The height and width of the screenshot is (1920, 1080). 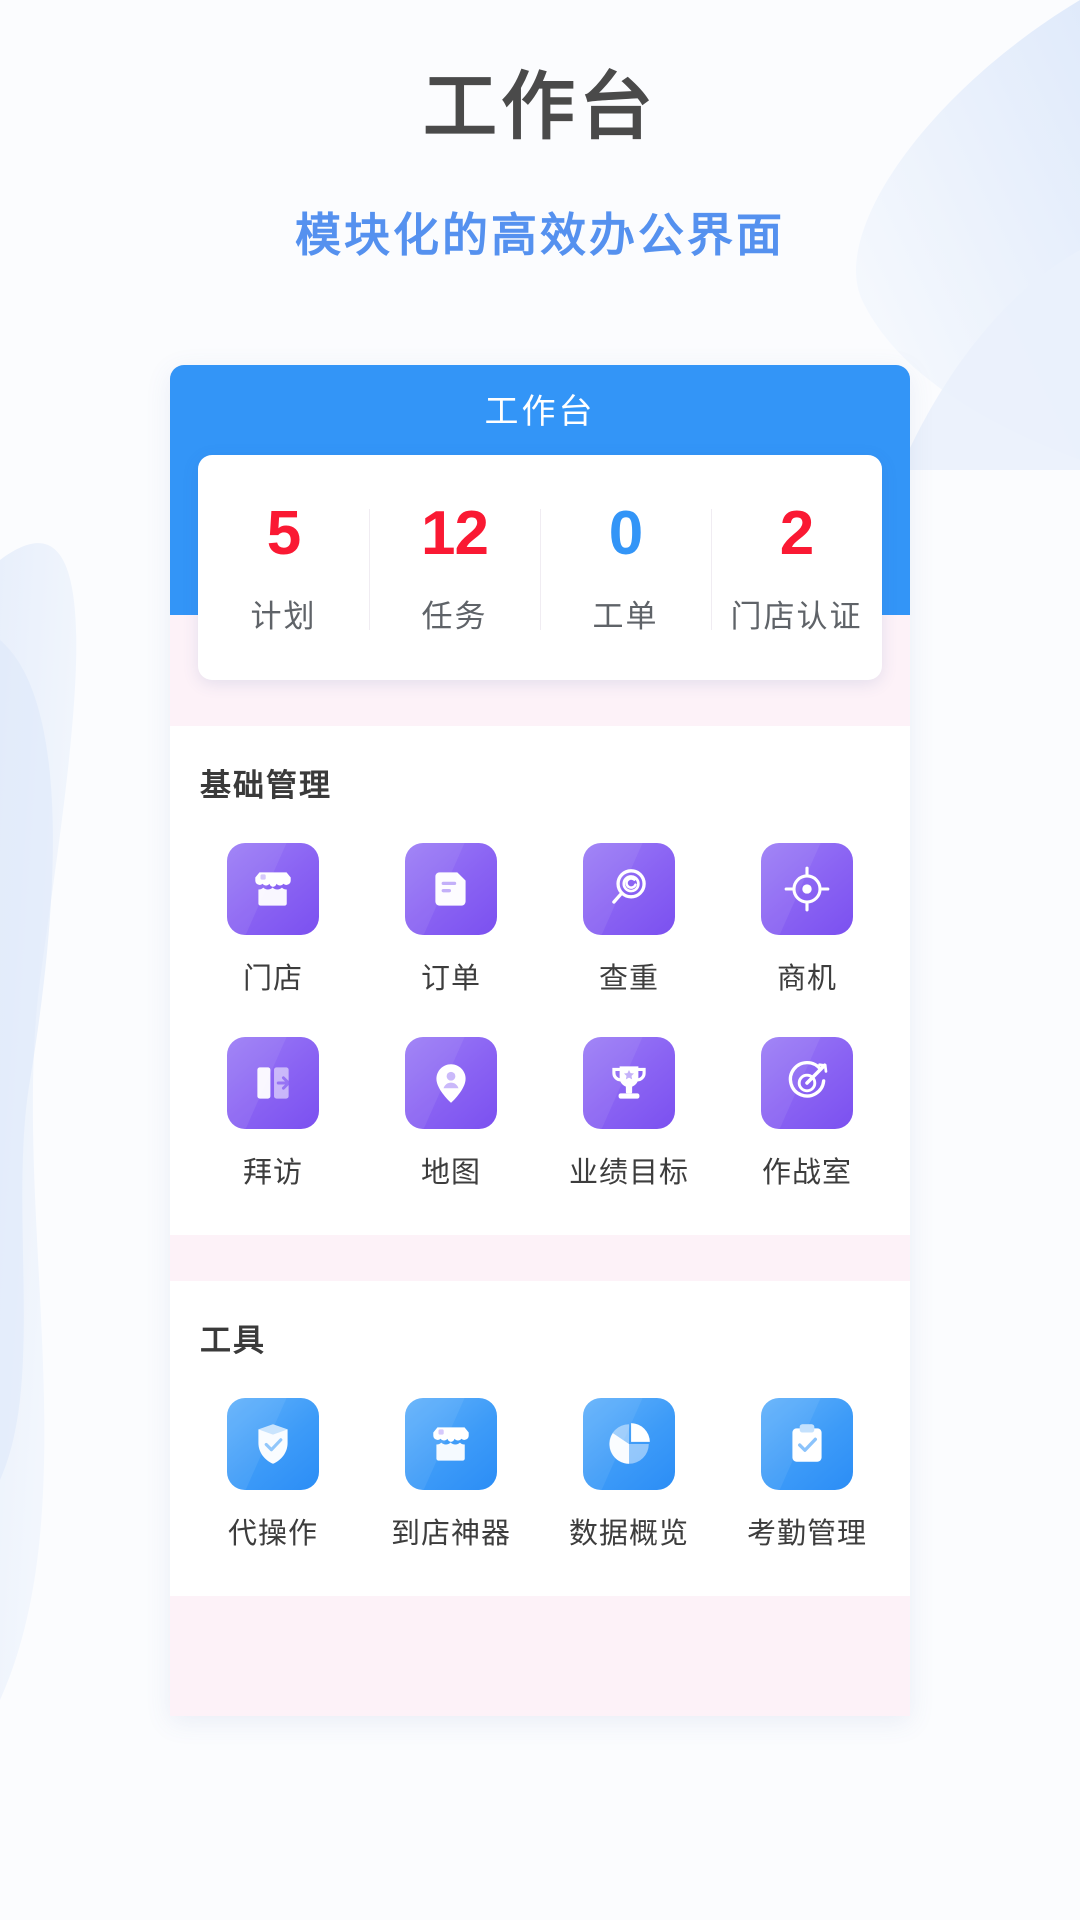 What do you see at coordinates (283, 617) in the screenshot?
I see `stat-label: 计划` at bounding box center [283, 617].